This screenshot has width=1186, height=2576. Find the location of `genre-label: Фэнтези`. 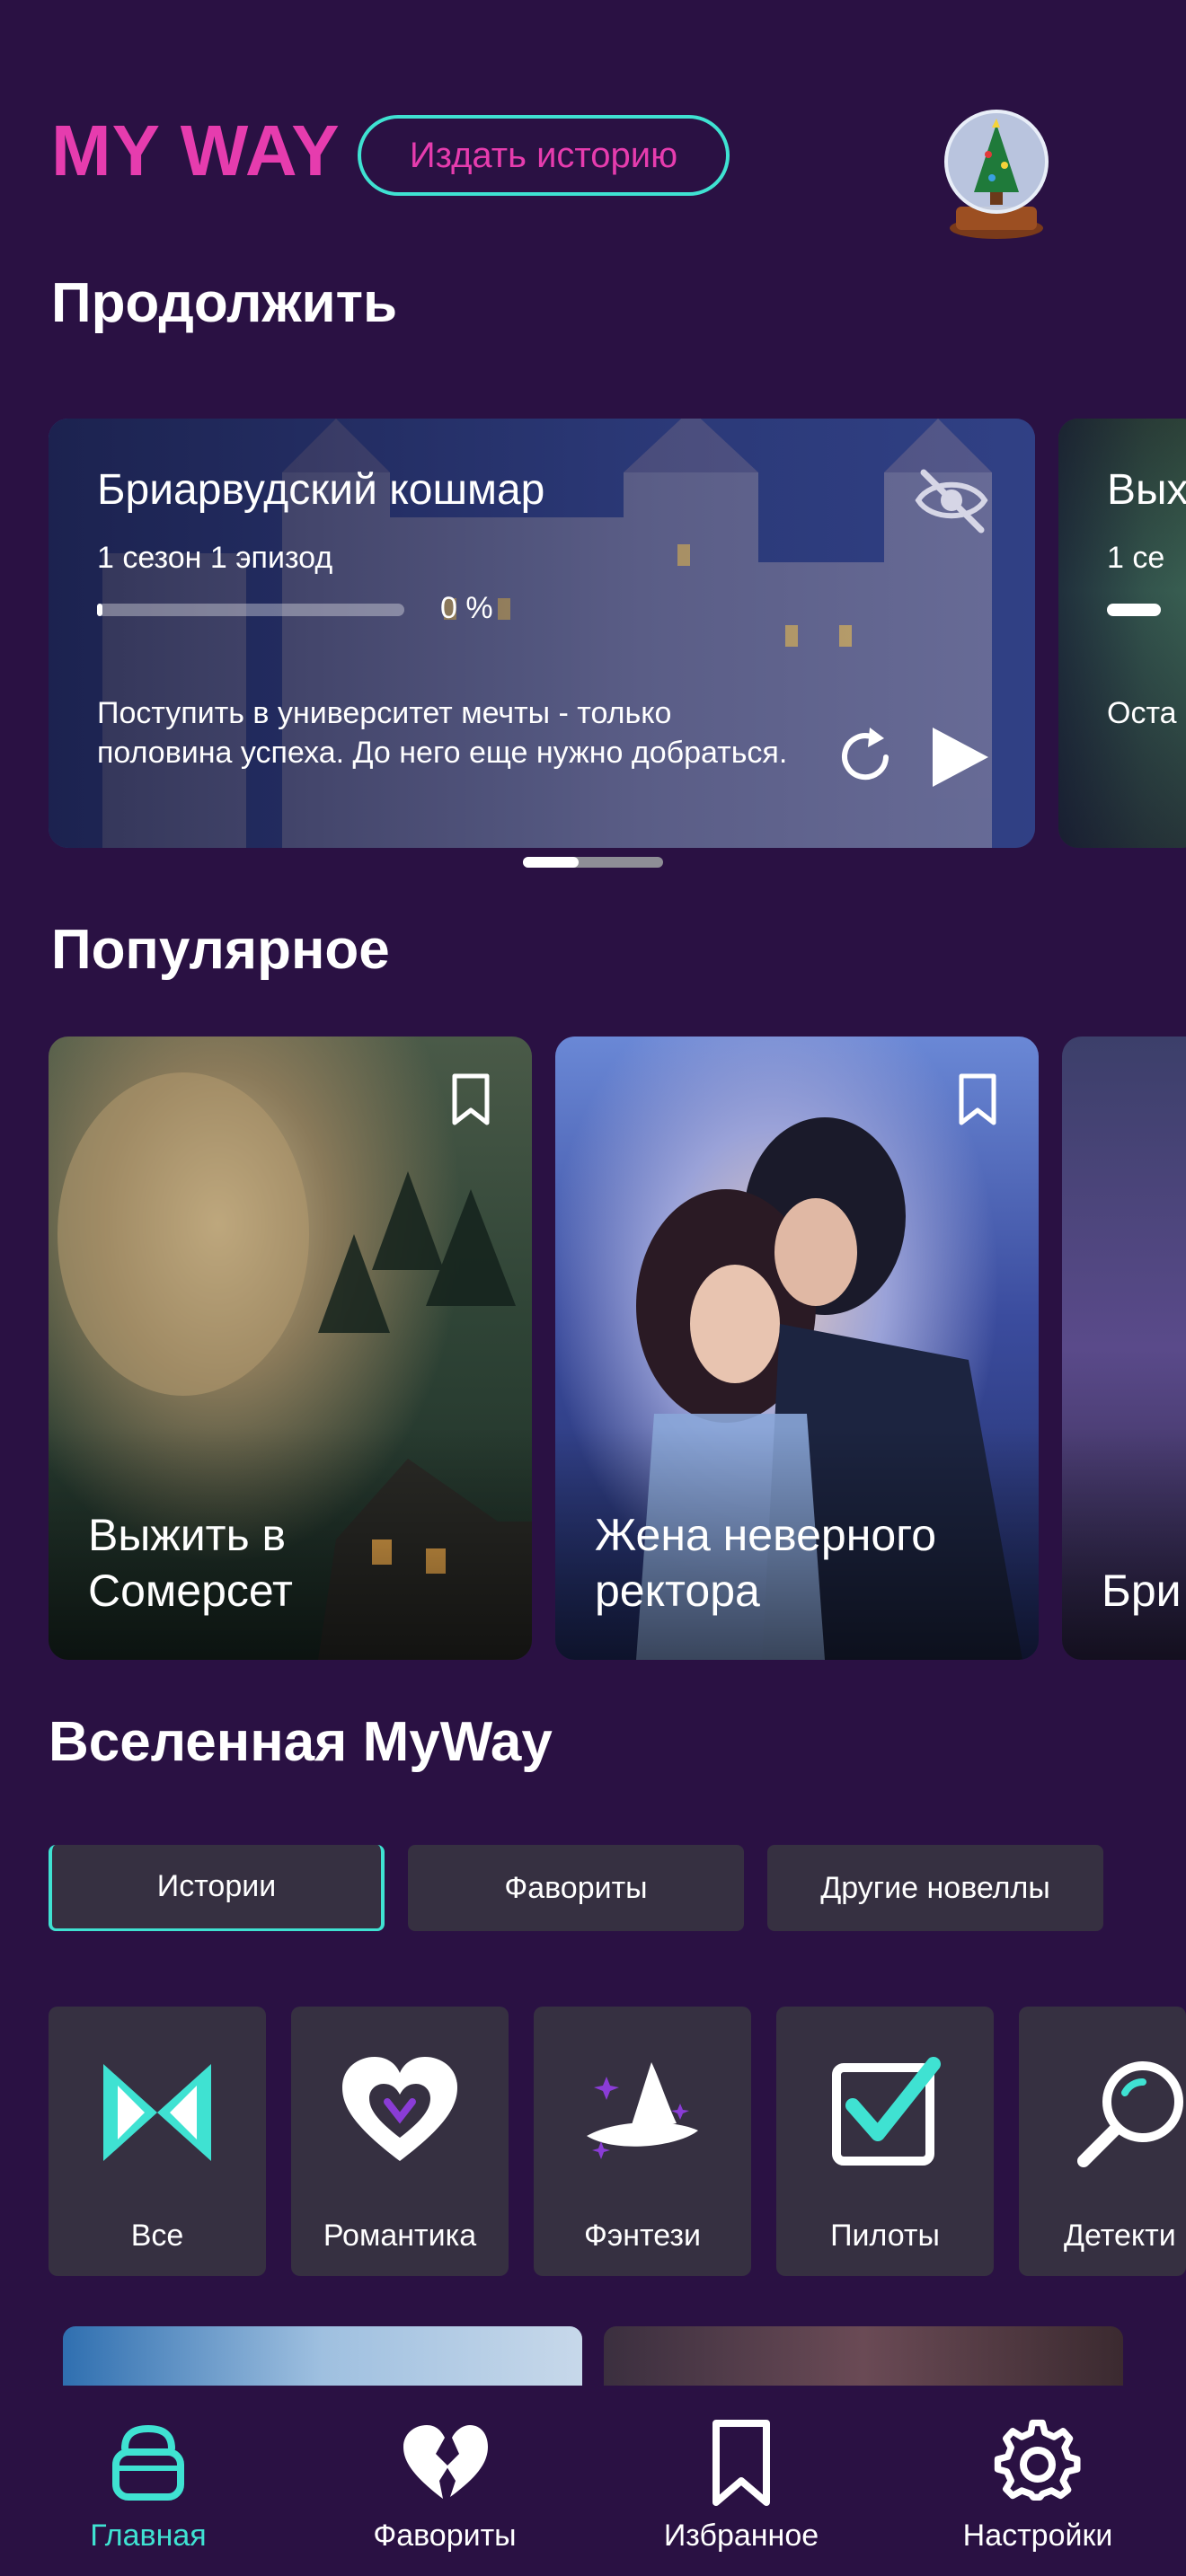

genre-label: Фэнтези is located at coordinates (642, 2236).